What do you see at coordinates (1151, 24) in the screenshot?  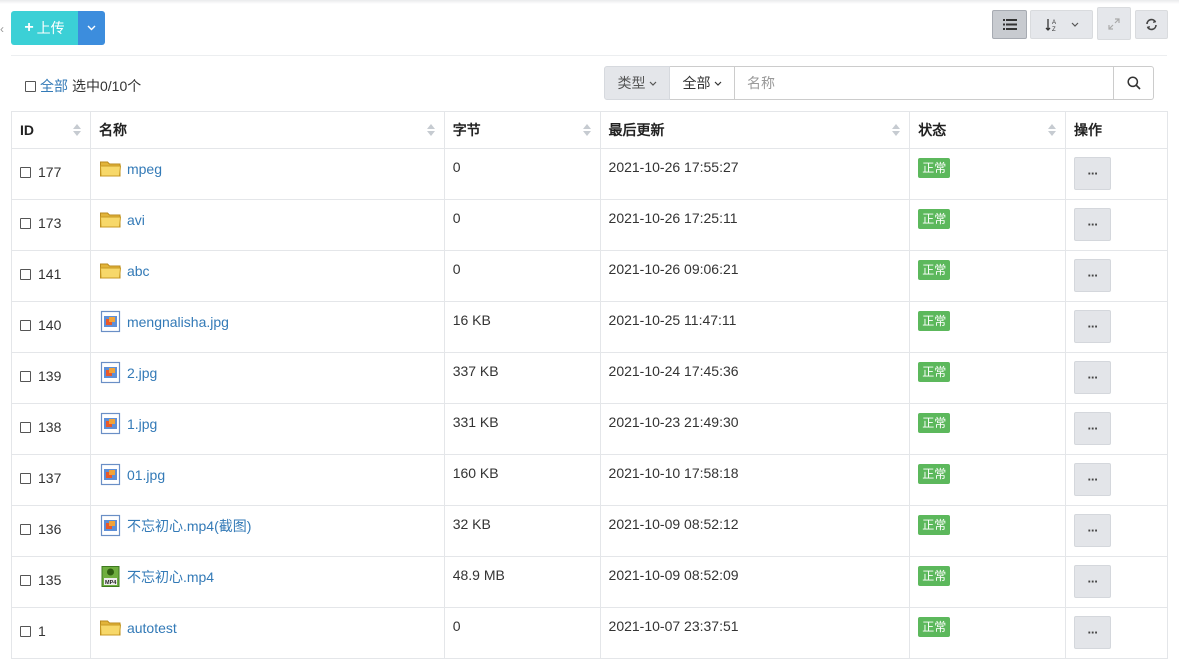 I see `refresh-button` at bounding box center [1151, 24].